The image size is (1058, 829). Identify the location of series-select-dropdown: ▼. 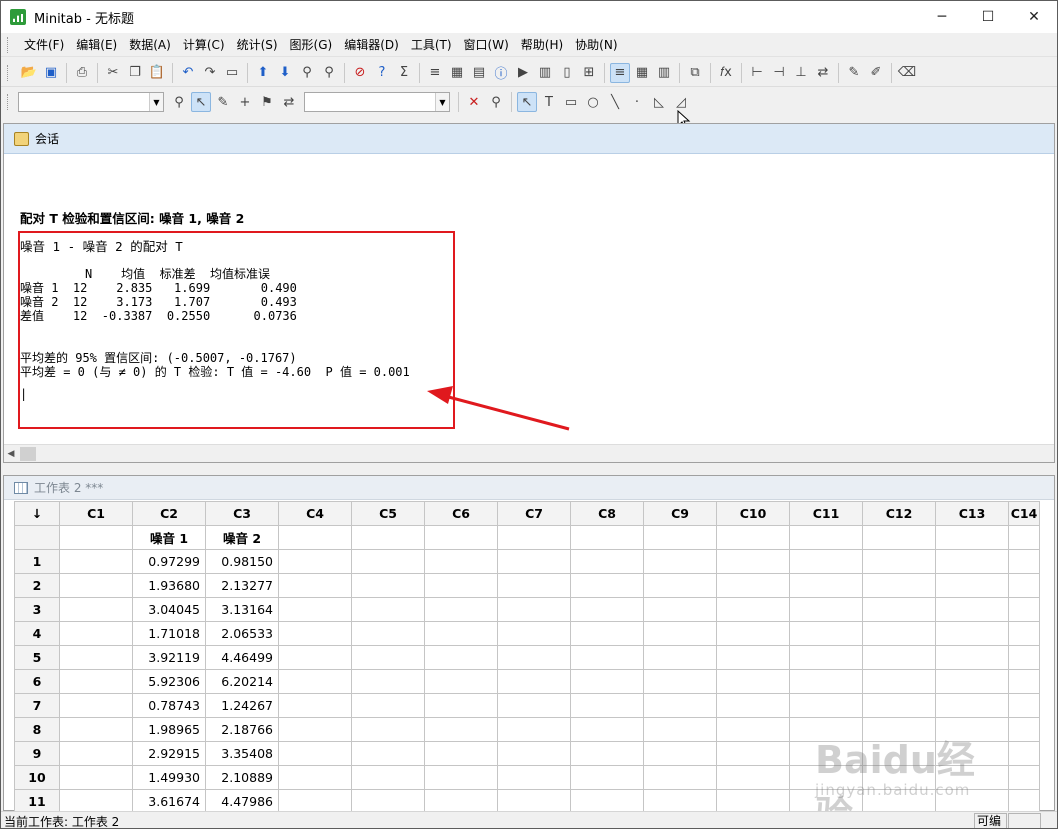
(377, 102).